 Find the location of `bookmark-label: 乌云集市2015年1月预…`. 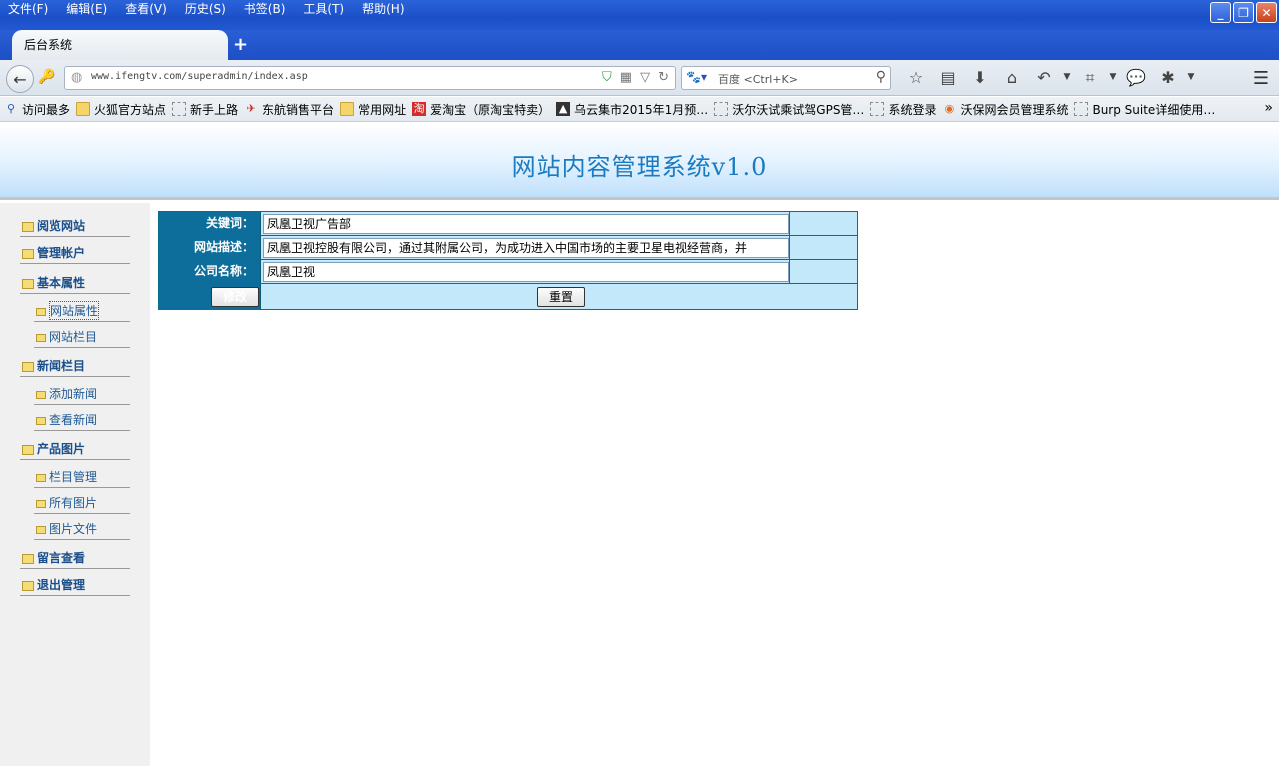

bookmark-label: 乌云集市2015年1月预… is located at coordinates (641, 109).